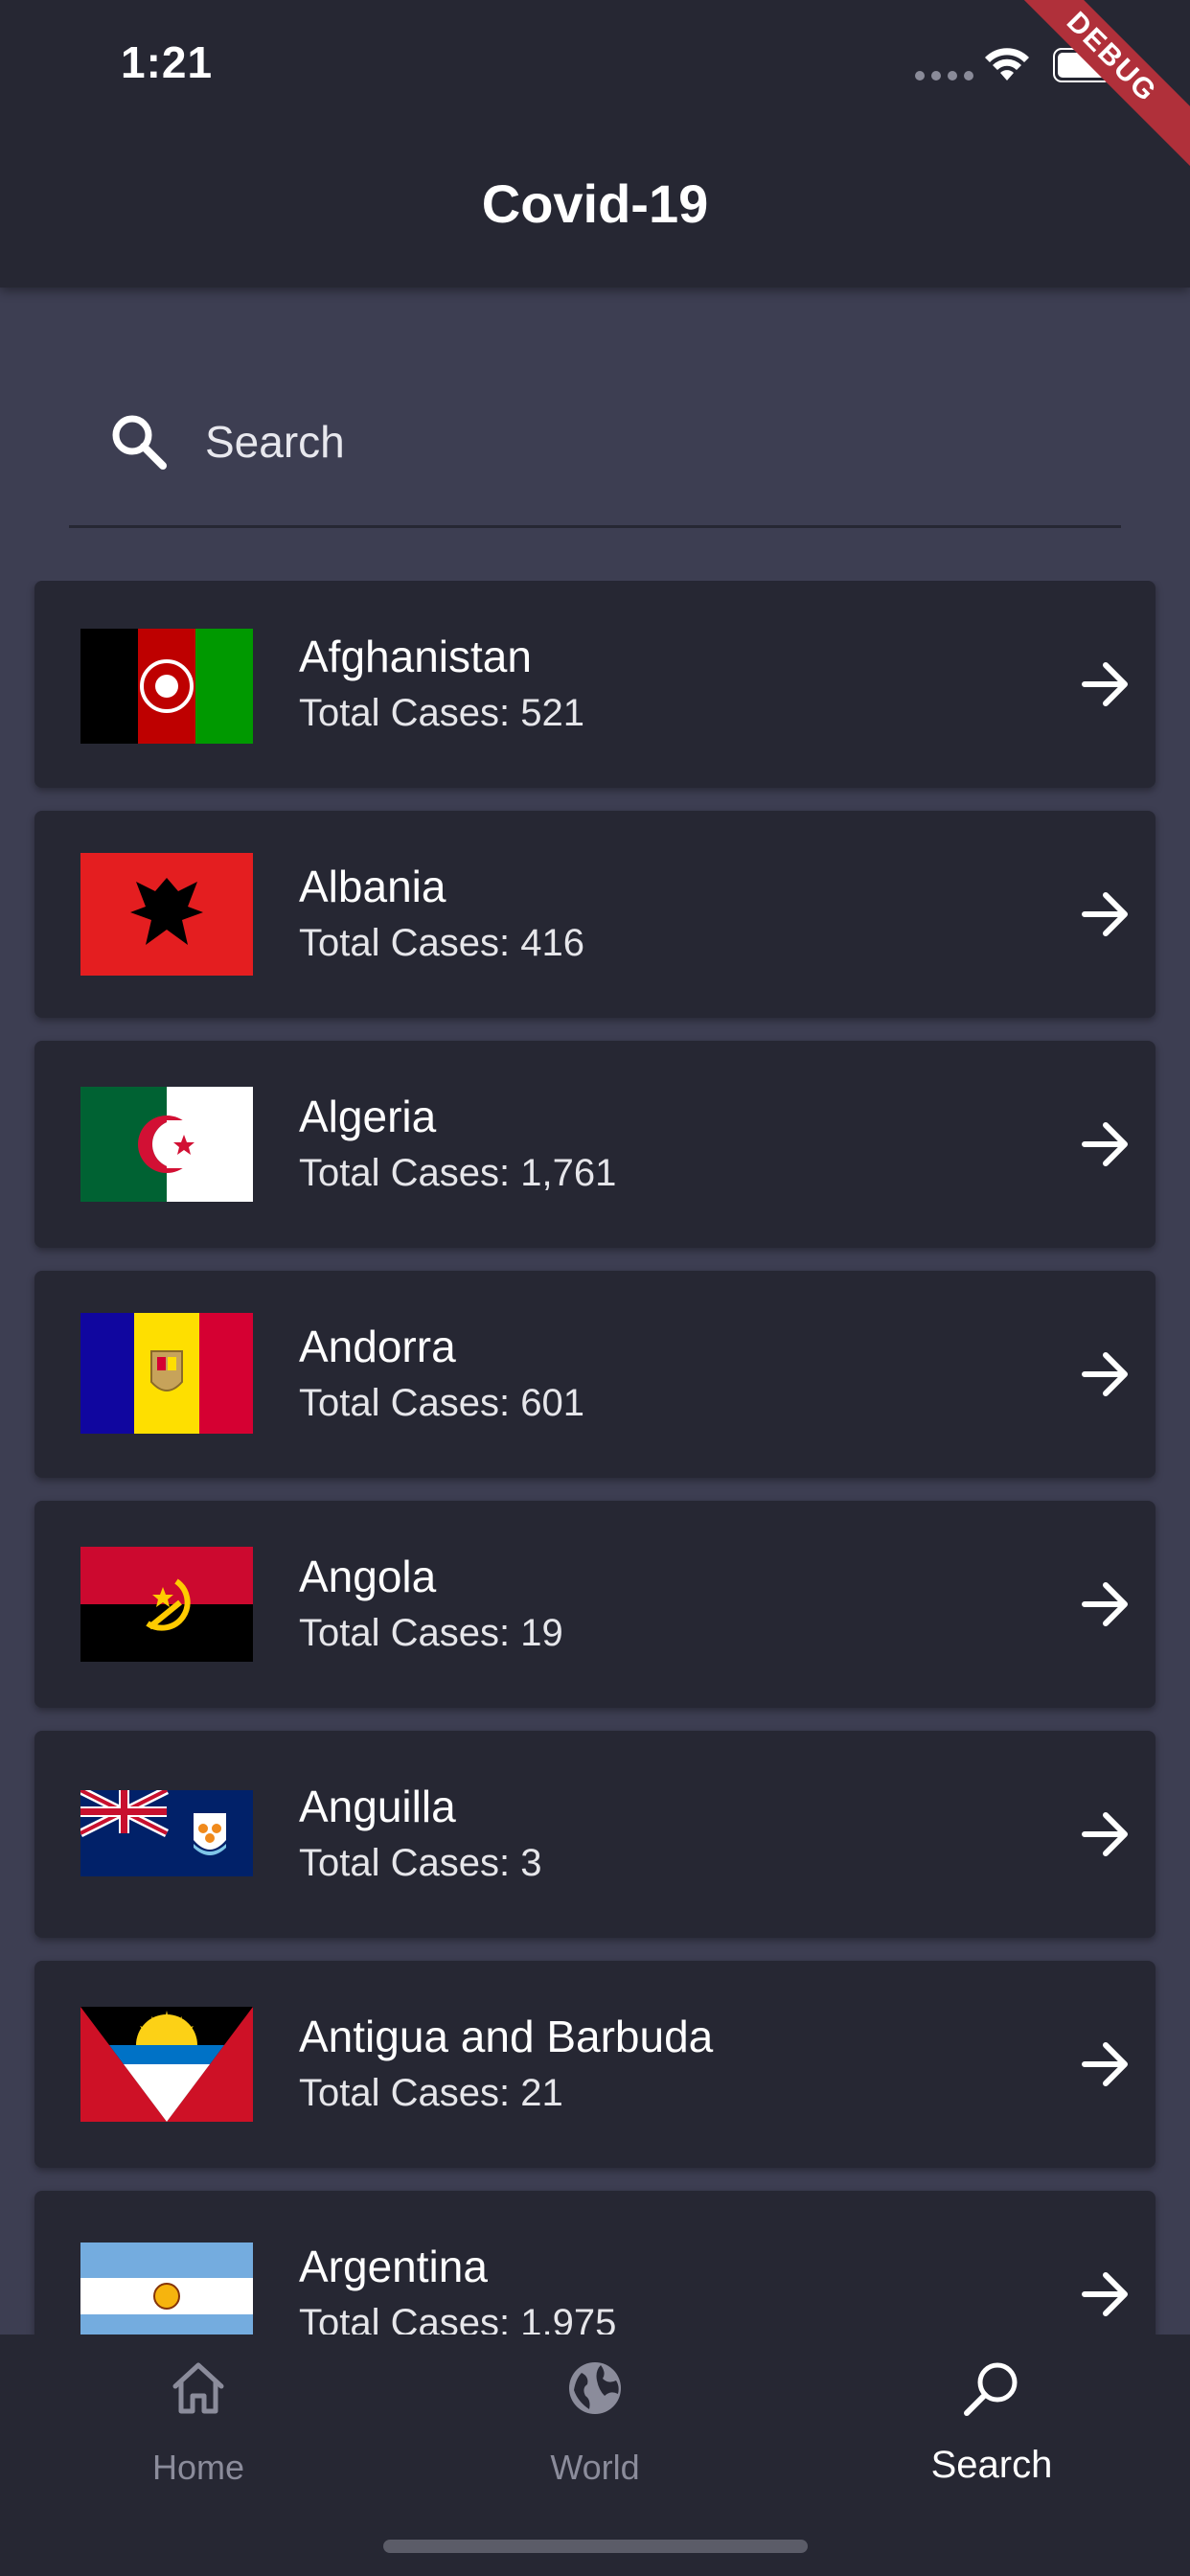 The width and height of the screenshot is (1190, 2576). Describe the element at coordinates (595, 203) in the screenshot. I see `page-title: Covid-19` at that location.